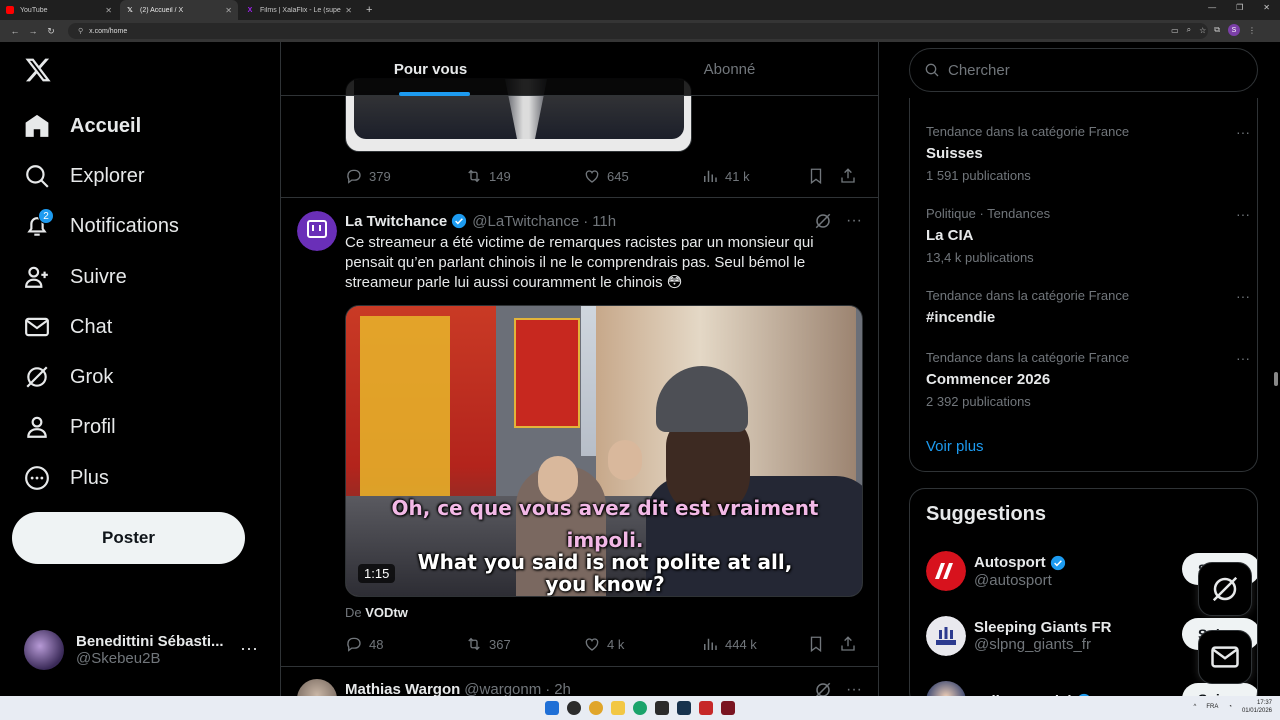  I want to click on maximize-icon: ❐, so click(1239, 7).